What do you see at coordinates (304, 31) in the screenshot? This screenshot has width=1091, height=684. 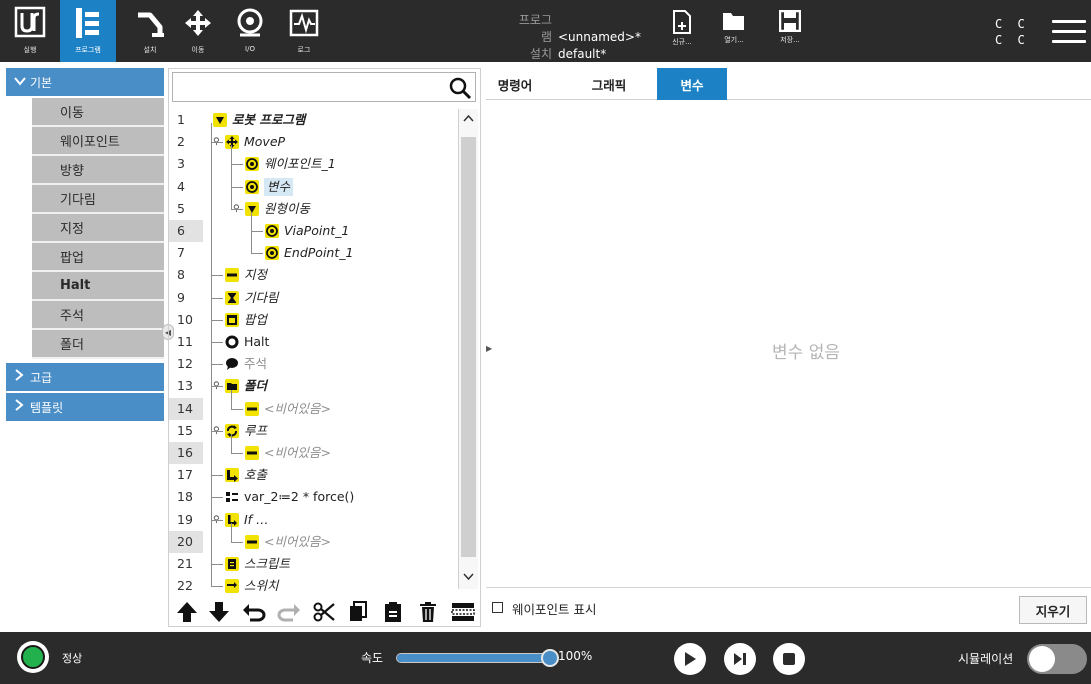 I see `tab-log: 로그` at bounding box center [304, 31].